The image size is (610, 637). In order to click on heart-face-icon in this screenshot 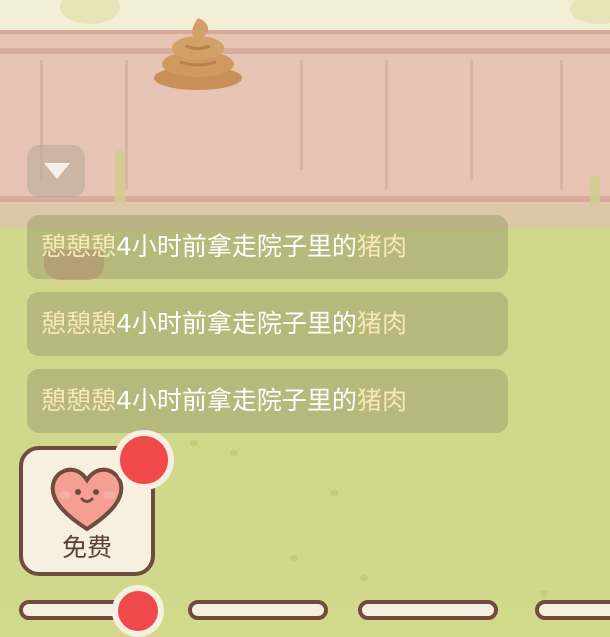, I will do `click(87, 499)`.